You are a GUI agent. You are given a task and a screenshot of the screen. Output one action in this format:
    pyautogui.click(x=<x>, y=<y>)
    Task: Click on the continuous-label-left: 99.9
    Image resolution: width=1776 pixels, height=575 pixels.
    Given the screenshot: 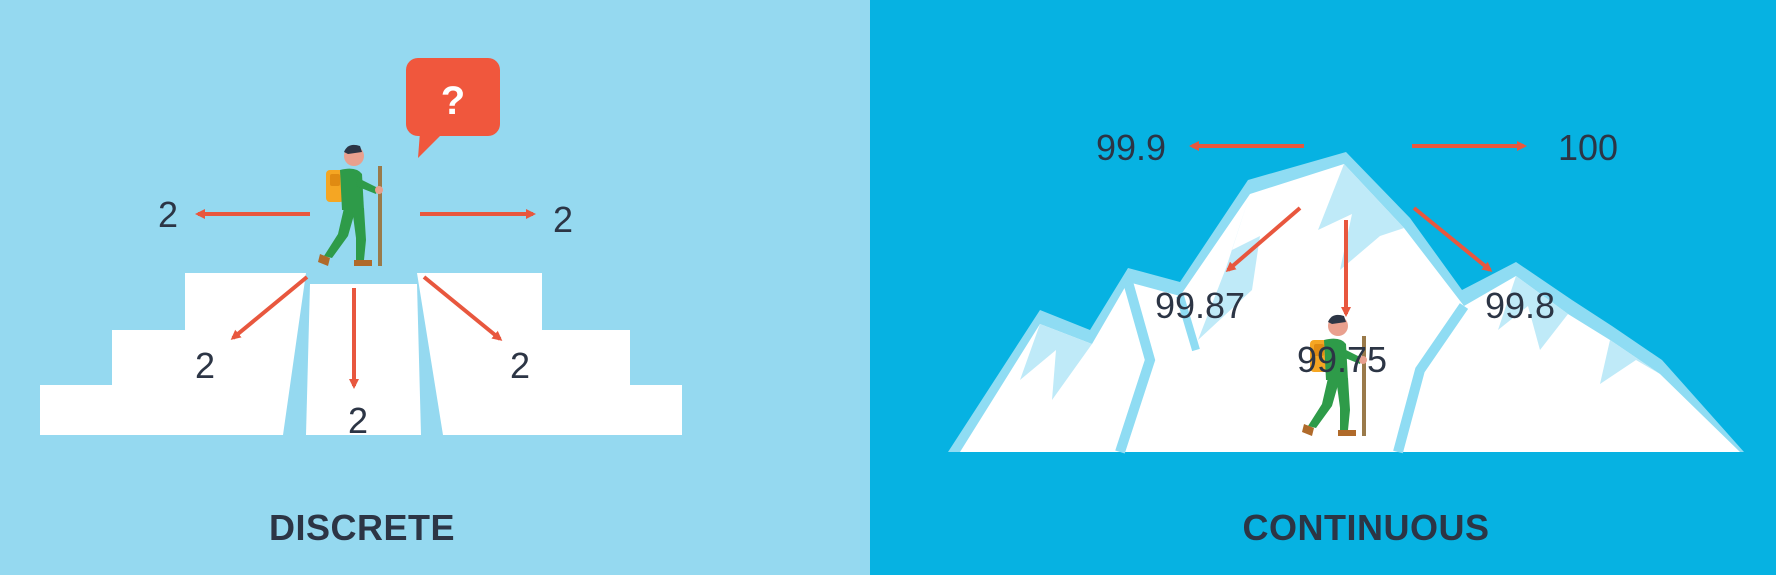 What is the action you would take?
    pyautogui.click(x=1131, y=147)
    